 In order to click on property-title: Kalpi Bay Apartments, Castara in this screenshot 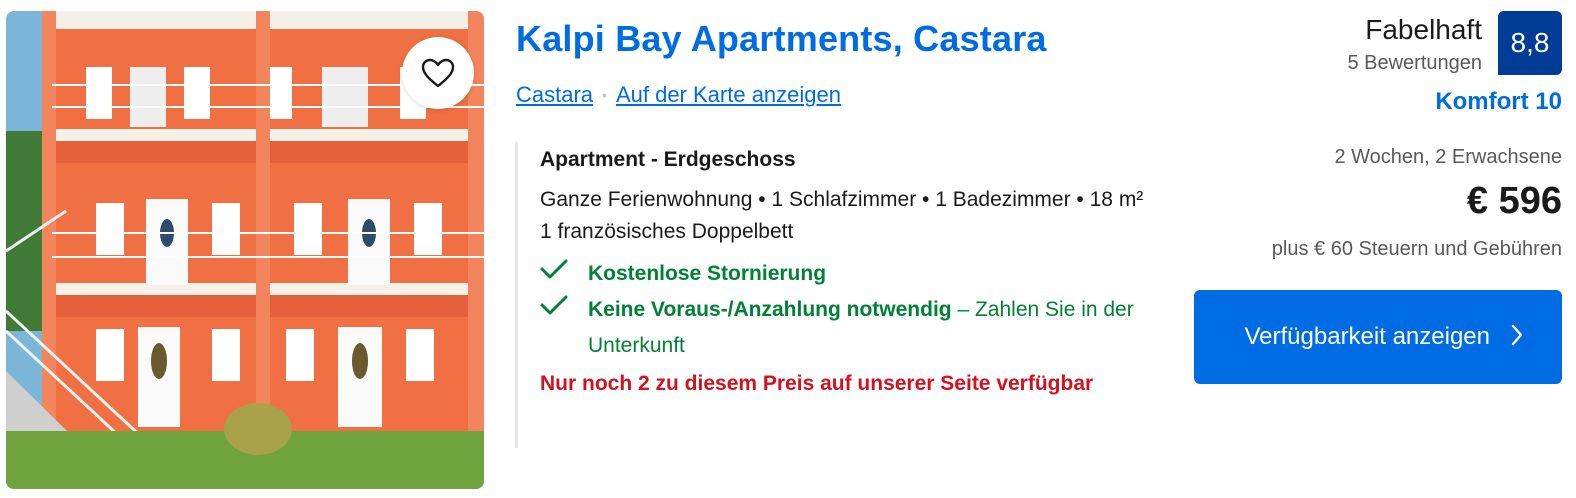, I will do `click(781, 39)`.